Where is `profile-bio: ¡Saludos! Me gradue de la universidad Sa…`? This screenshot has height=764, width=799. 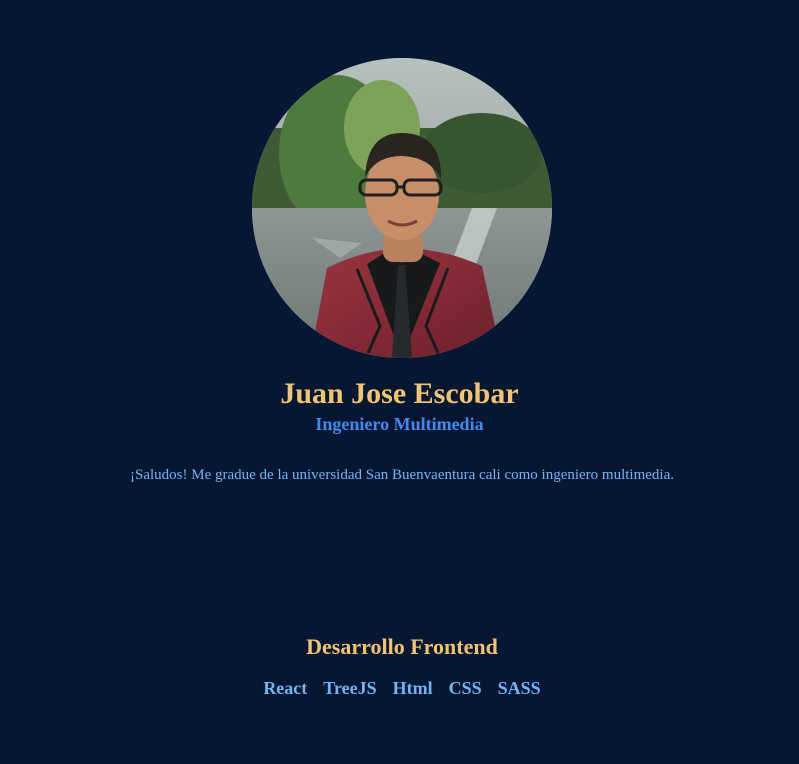 profile-bio: ¡Saludos! Me gradue de la universidad Sa… is located at coordinates (401, 475).